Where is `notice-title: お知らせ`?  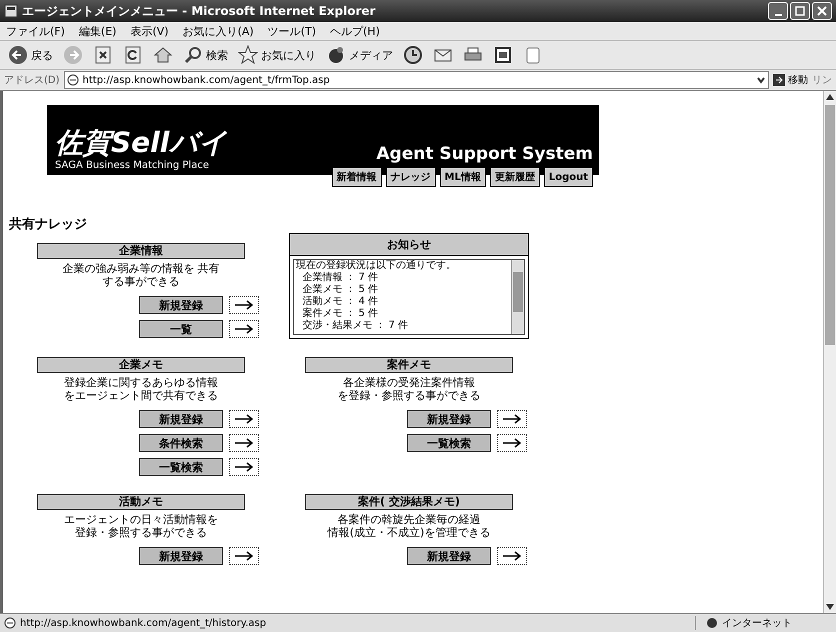
notice-title: お知らせ is located at coordinates (409, 245).